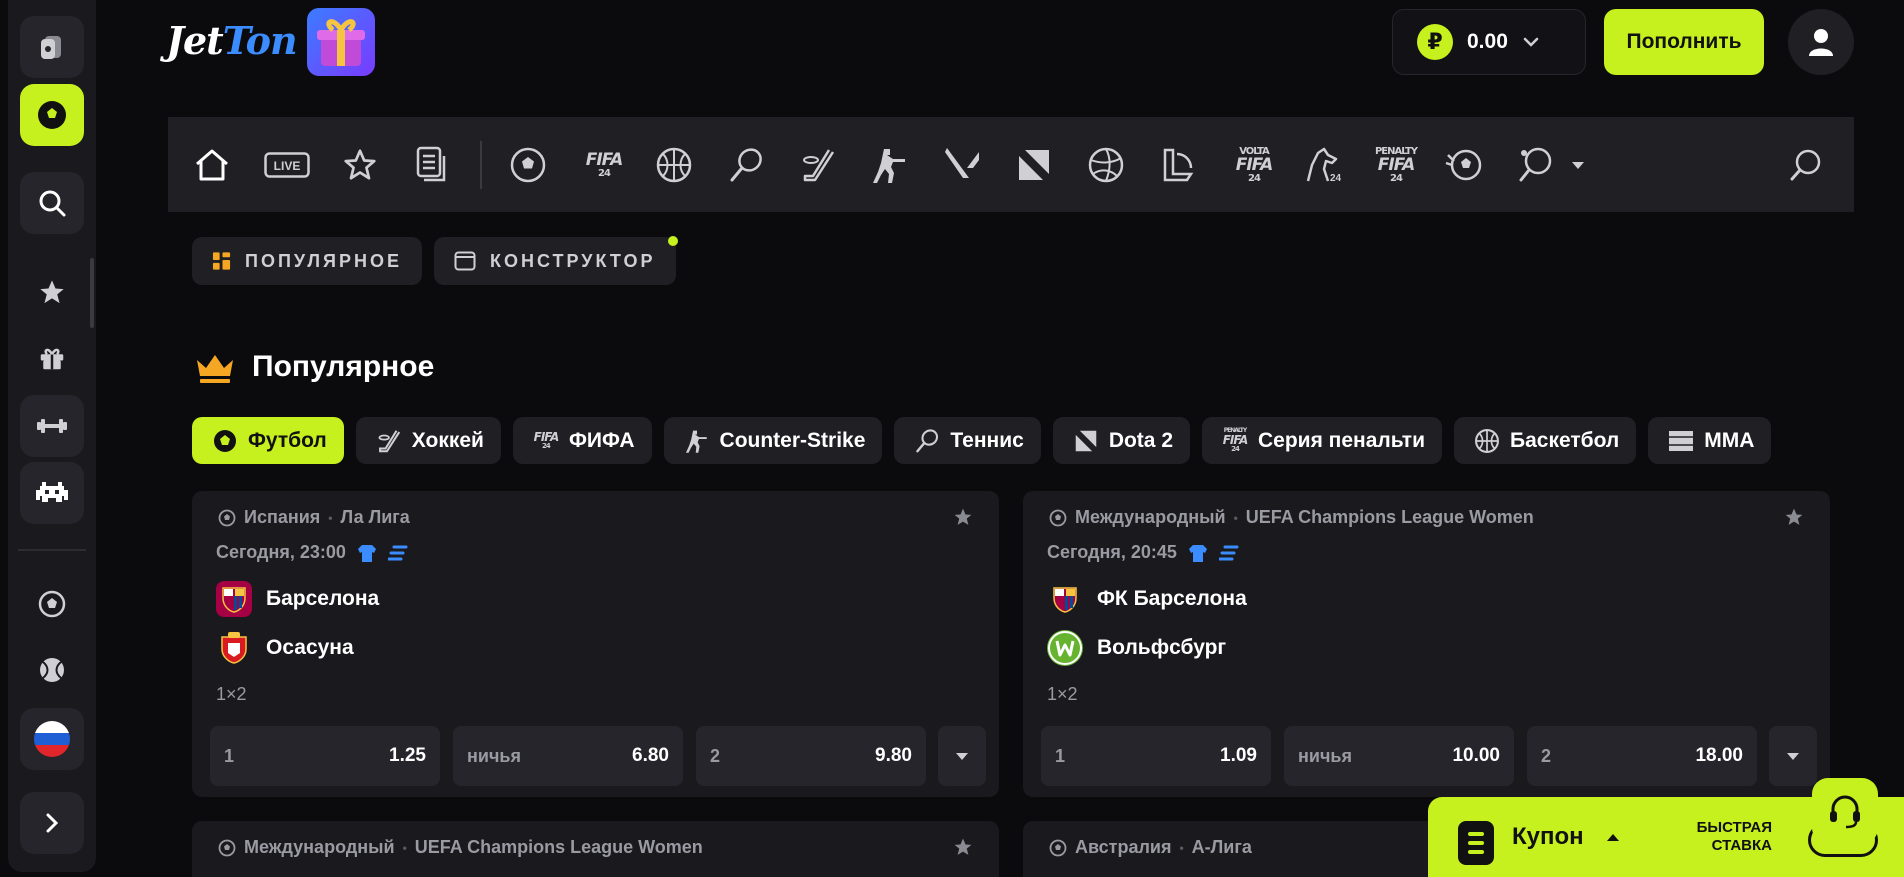 The height and width of the screenshot is (877, 1904). I want to click on osasuna-crest-icon, so click(234, 648).